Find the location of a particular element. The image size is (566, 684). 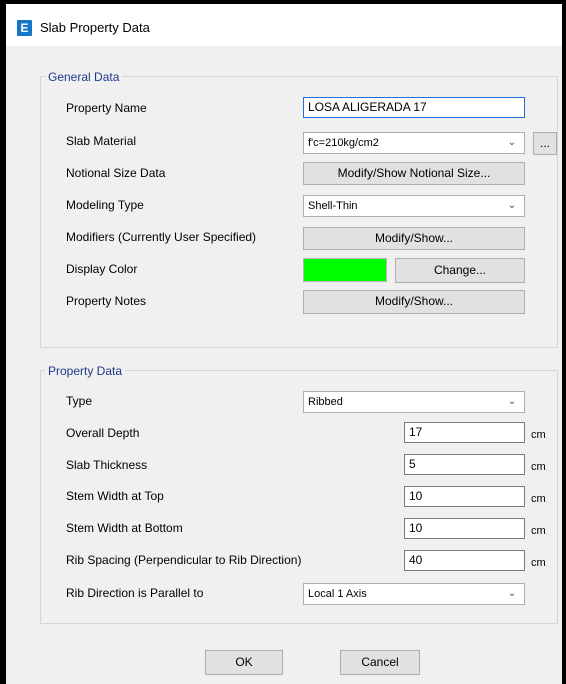

stem-width-top-unit: cm is located at coordinates (538, 499).